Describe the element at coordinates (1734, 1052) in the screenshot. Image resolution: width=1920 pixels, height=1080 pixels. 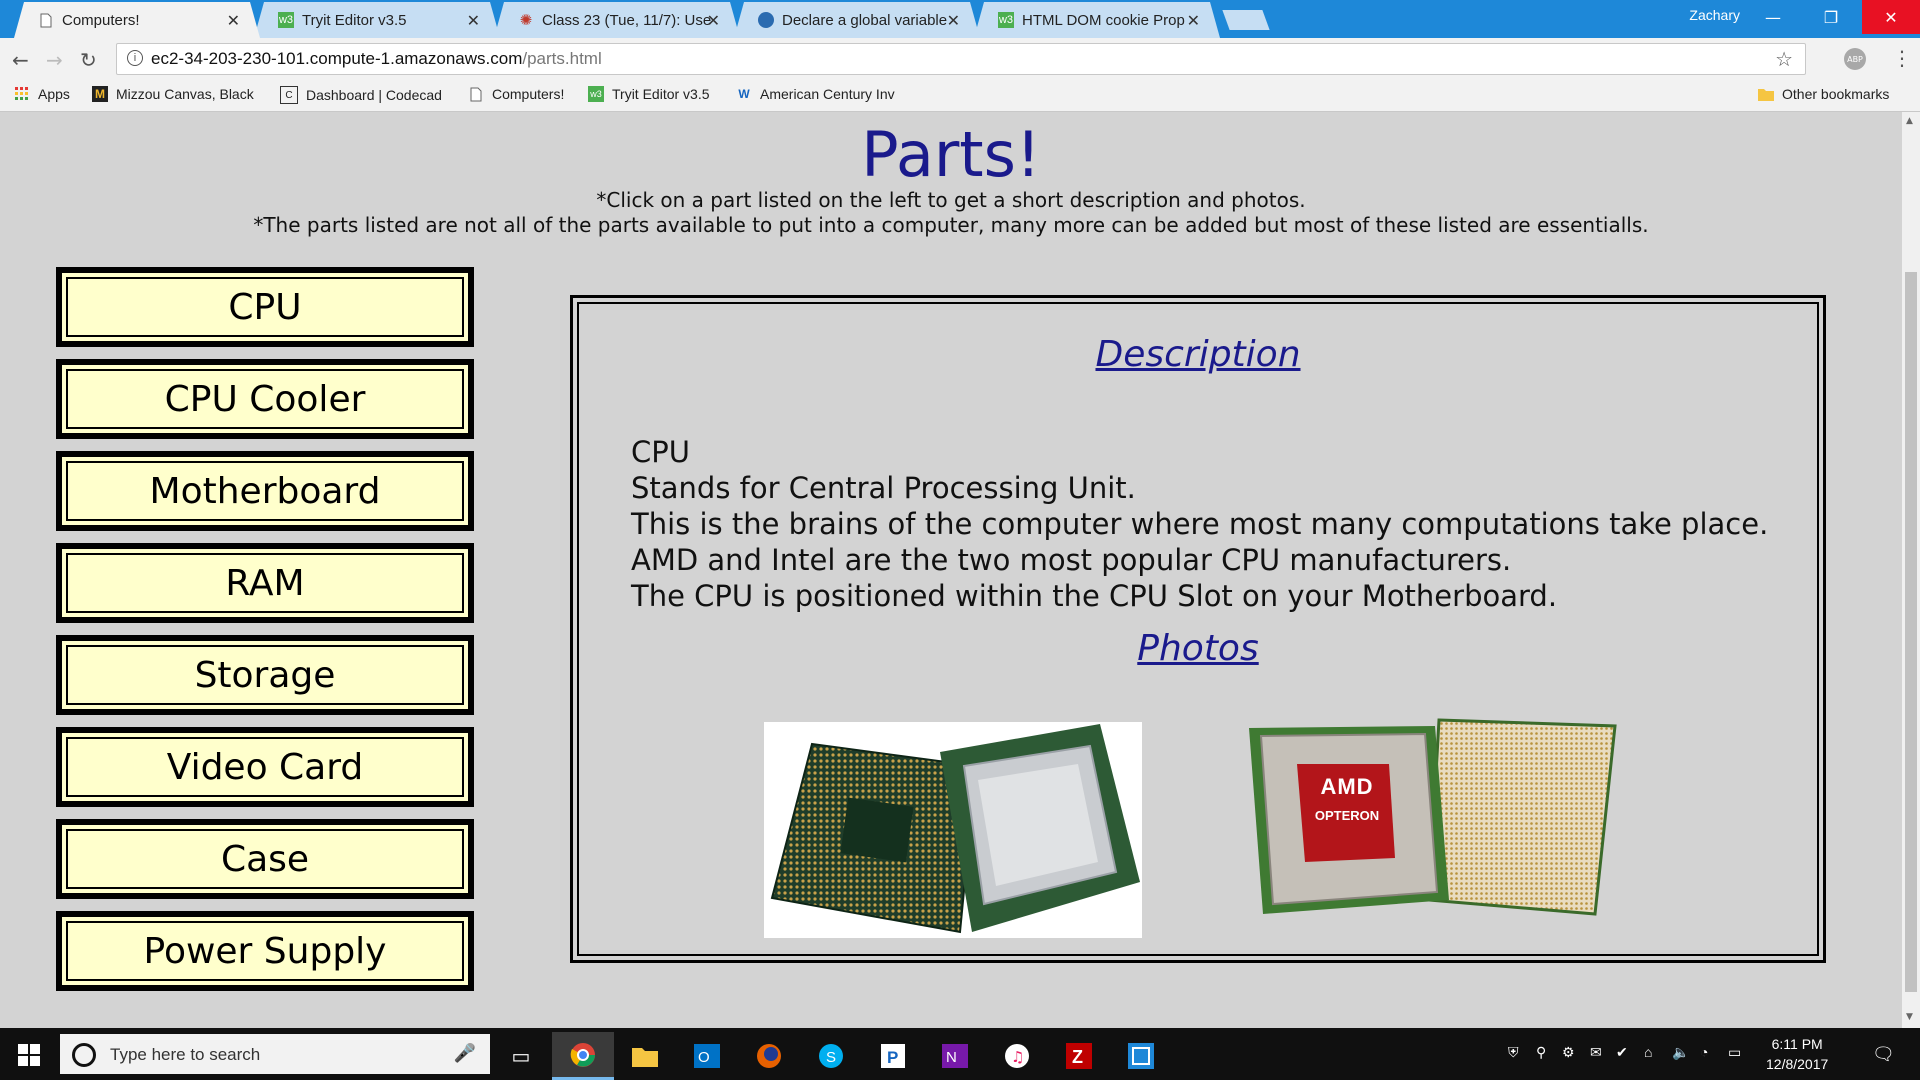
I see `battery-icon: ▭` at that location.